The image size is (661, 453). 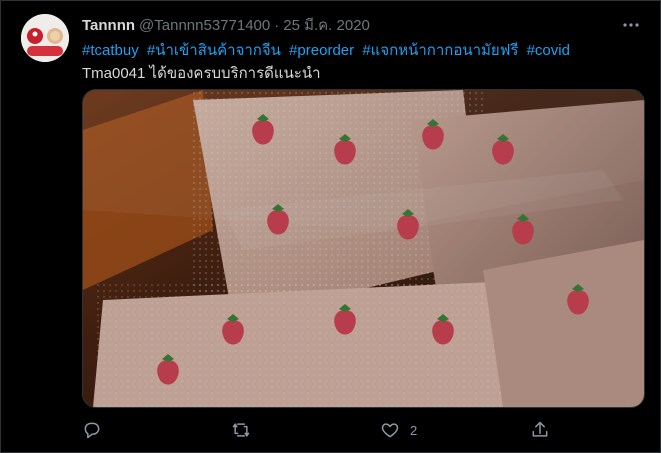 I want to click on reply-icon, so click(x=92, y=430).